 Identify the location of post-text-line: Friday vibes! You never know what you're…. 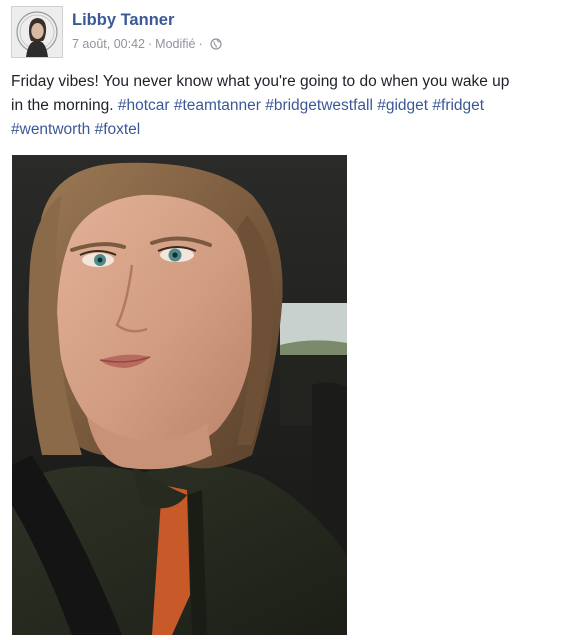
(260, 81).